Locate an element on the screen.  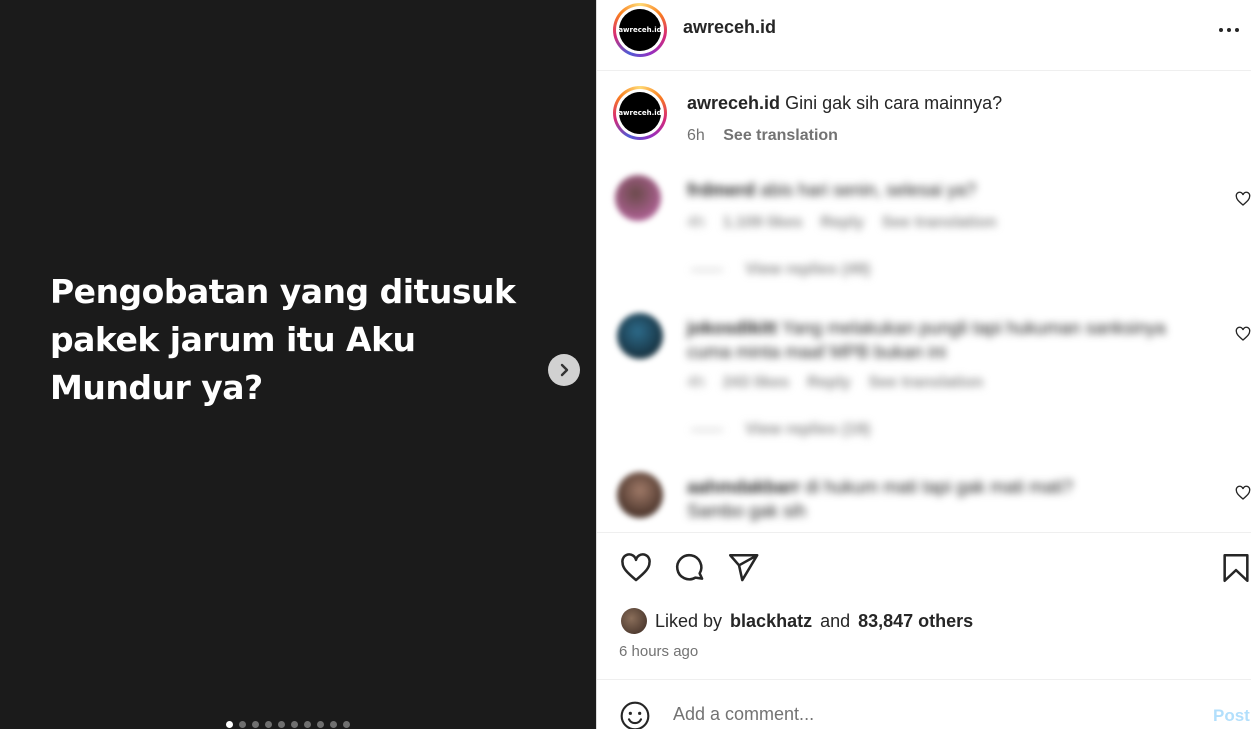
post-button: Post is located at coordinates (1231, 716).